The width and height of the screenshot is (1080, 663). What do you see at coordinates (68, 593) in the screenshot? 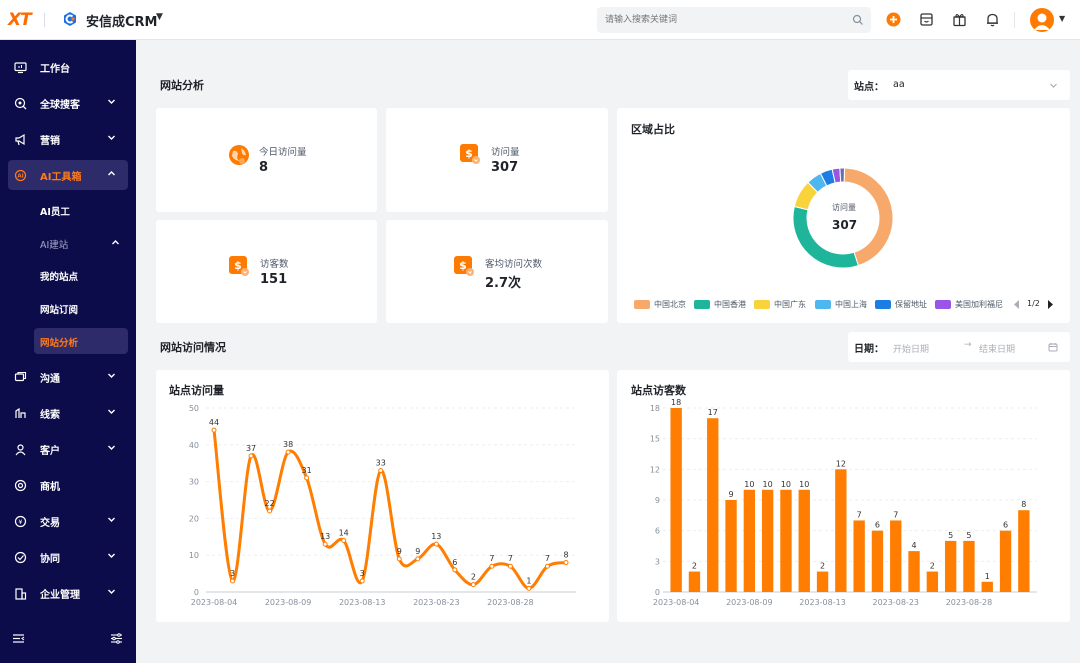
I see `sidebar-item-enterprise: 企业管理` at bounding box center [68, 593].